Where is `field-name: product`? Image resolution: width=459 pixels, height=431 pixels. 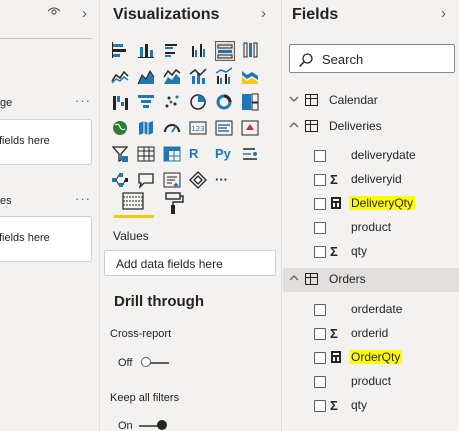 field-name: product is located at coordinates (371, 227).